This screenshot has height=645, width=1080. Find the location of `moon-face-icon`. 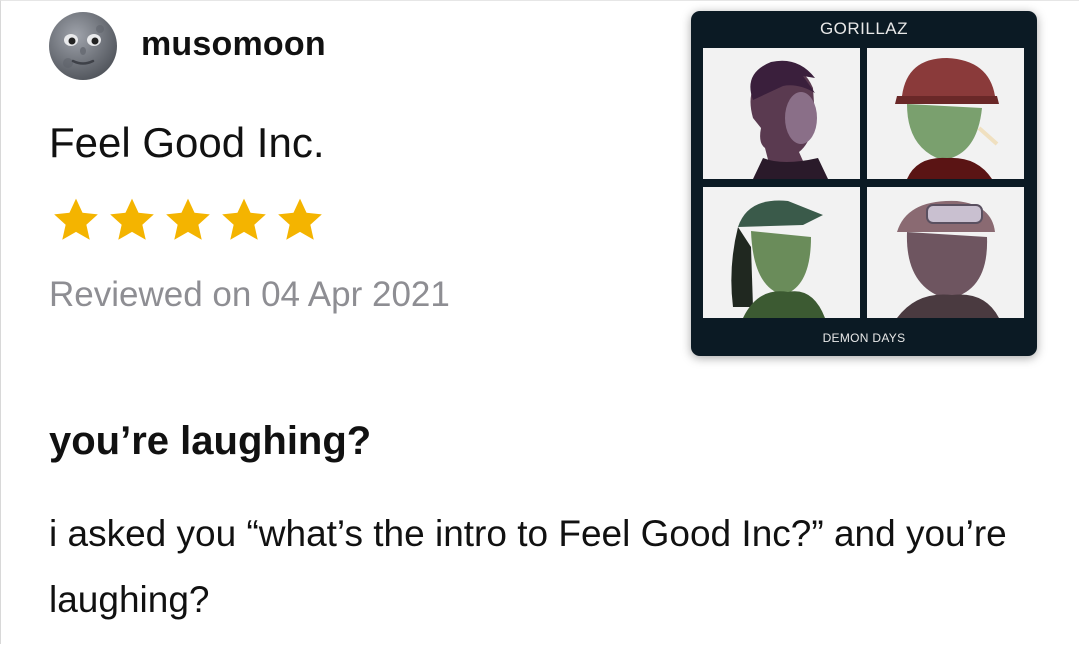

moon-face-icon is located at coordinates (83, 46).